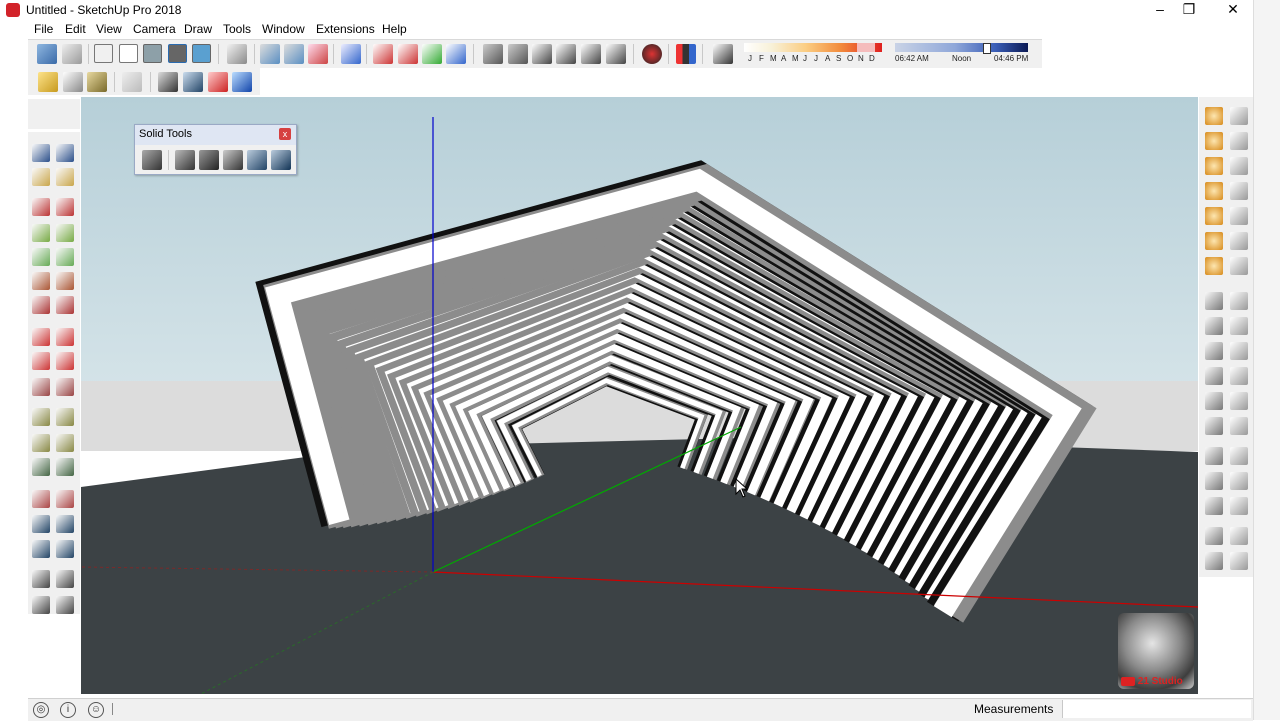  I want to click on component-tray-alt-icon, so click(1239, 351).